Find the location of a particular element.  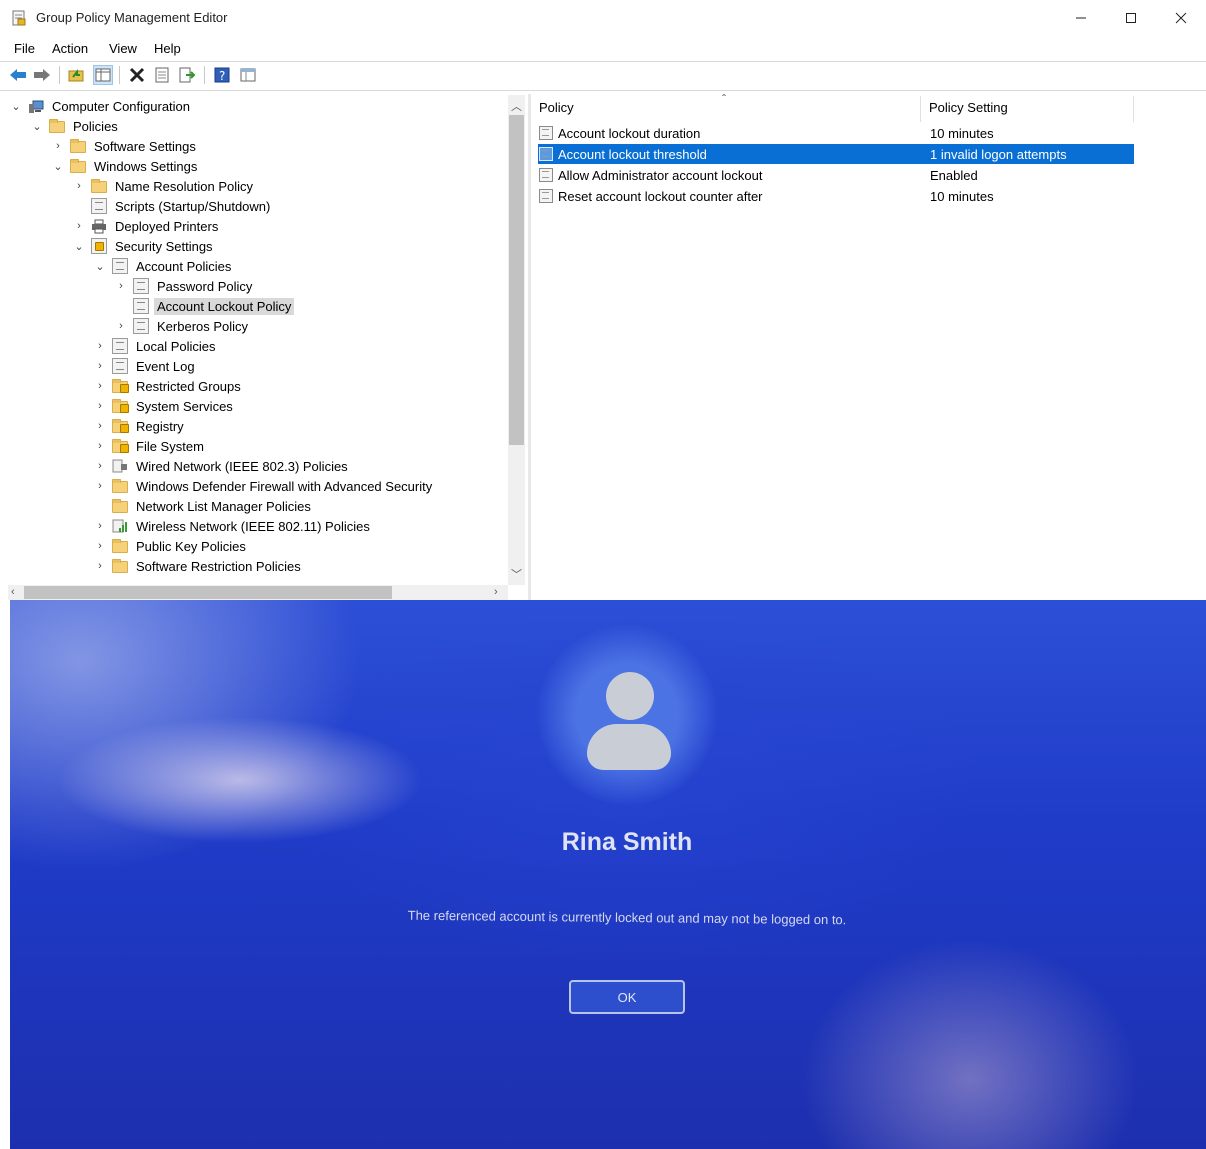

title-bar: Group Policy Management Editor is located at coordinates (603, 18).